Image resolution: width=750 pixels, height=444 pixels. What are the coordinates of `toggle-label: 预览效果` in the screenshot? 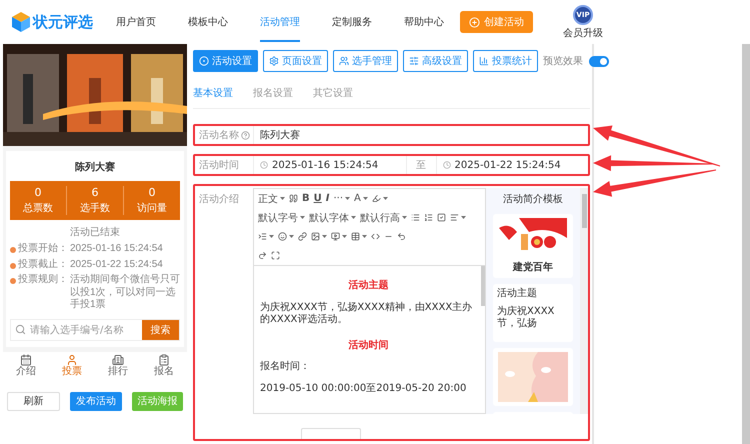 It's located at (563, 61).